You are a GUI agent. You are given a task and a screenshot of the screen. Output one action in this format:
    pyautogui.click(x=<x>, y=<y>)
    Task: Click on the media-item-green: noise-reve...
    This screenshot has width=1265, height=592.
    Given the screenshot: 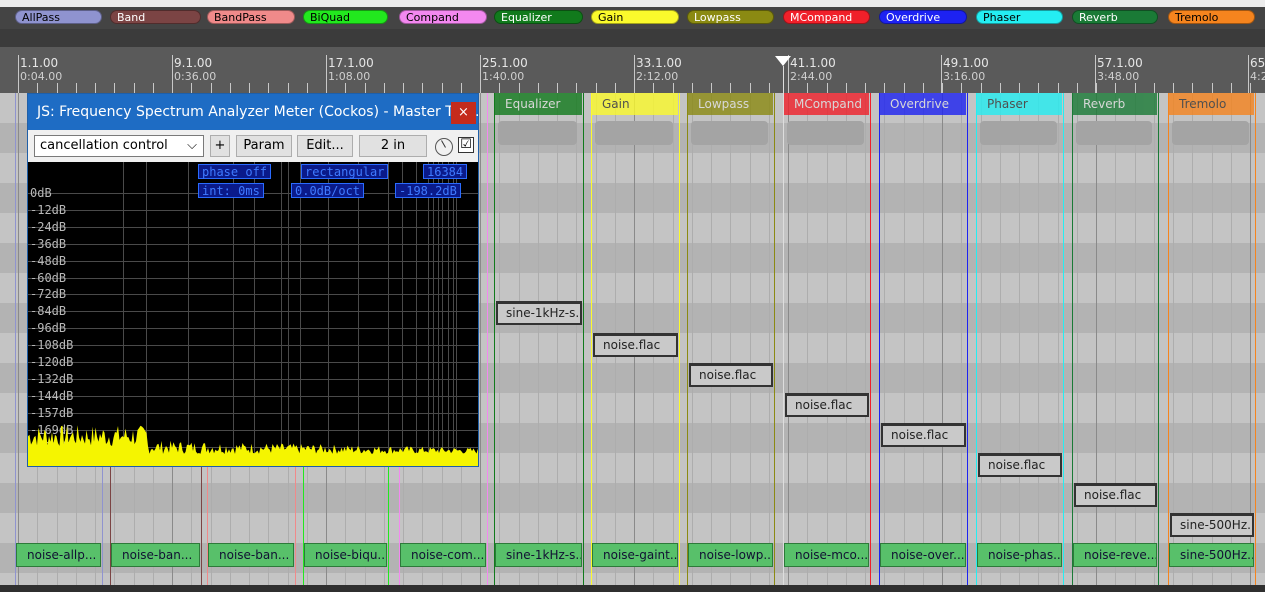 What is the action you would take?
    pyautogui.click(x=1115, y=555)
    